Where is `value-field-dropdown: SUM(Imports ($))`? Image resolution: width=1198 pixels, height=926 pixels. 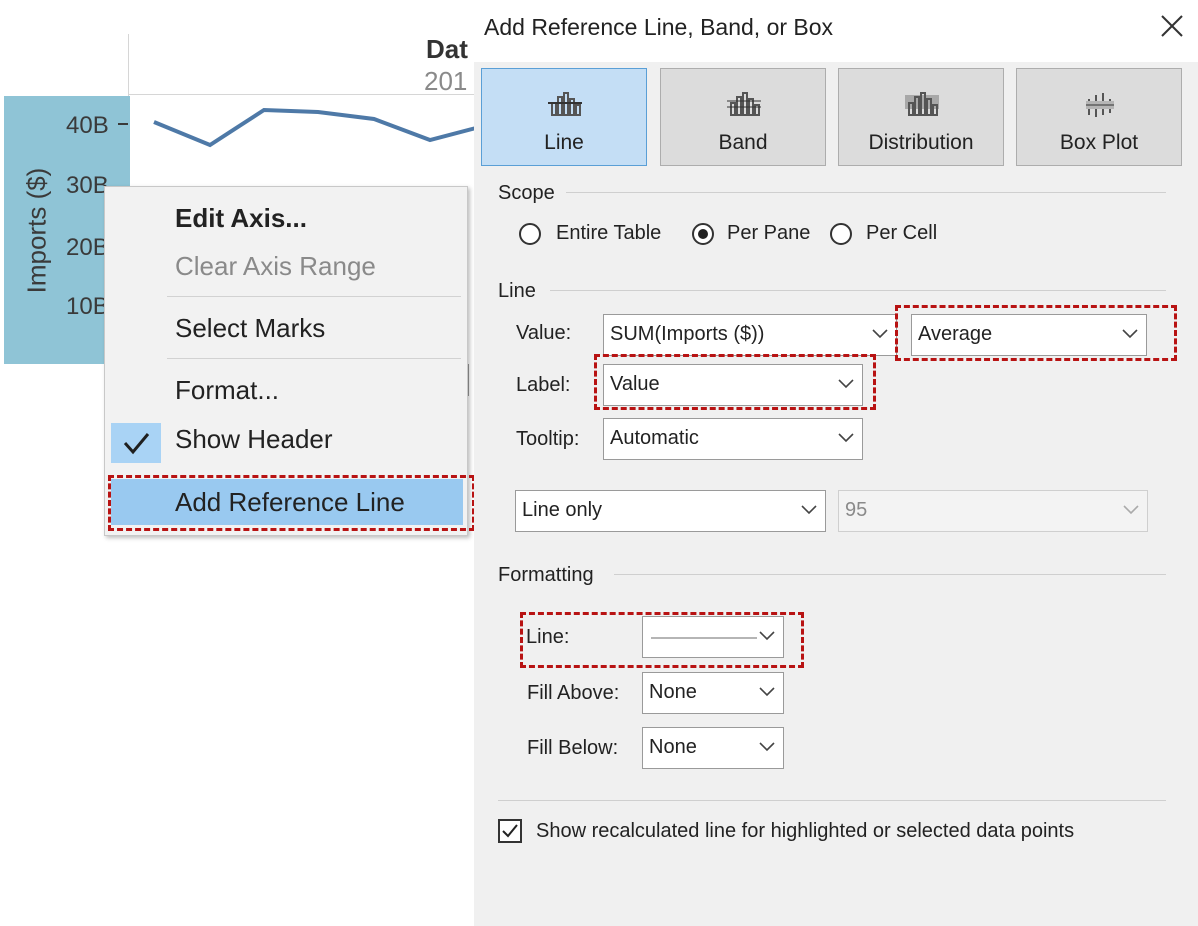 value-field-dropdown: SUM(Imports ($)) is located at coordinates (750, 335).